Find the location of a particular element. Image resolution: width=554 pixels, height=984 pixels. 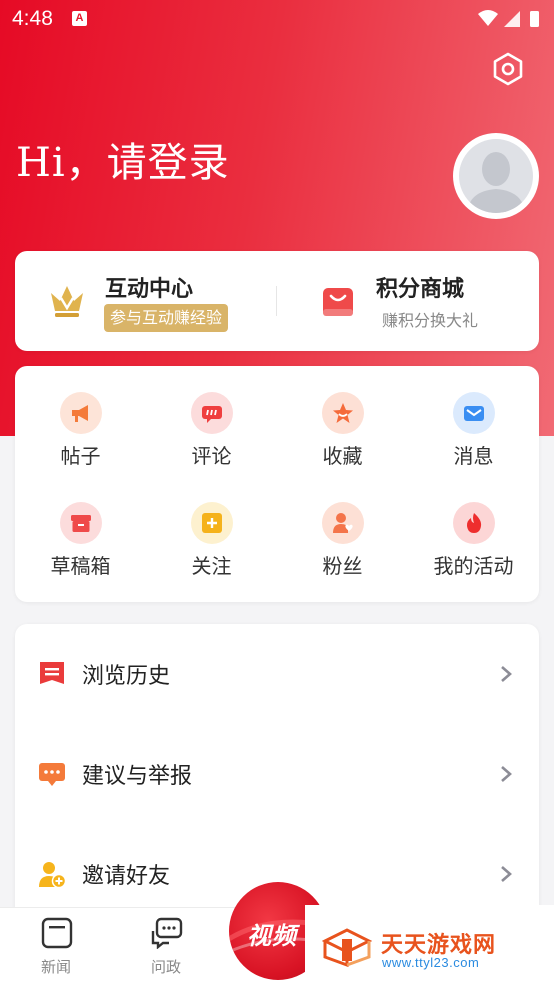

grid-item-following: 关注 is located at coordinates (211, 530).